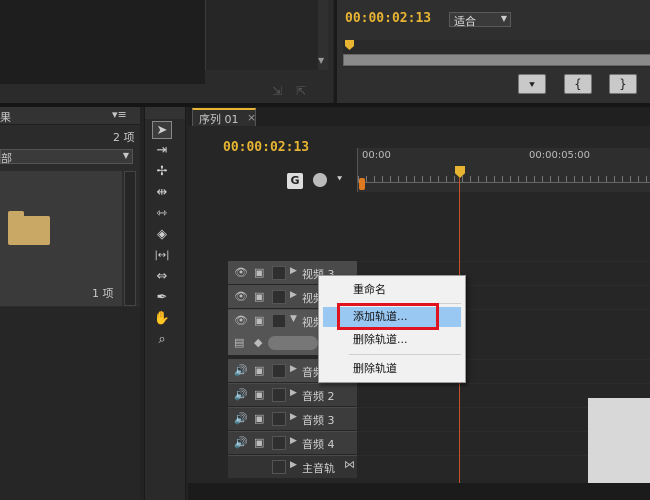 Image resolution: width=650 pixels, height=500 pixels. Describe the element at coordinates (66, 157) in the screenshot. I see `project-filter-select: 部 ▼` at that location.